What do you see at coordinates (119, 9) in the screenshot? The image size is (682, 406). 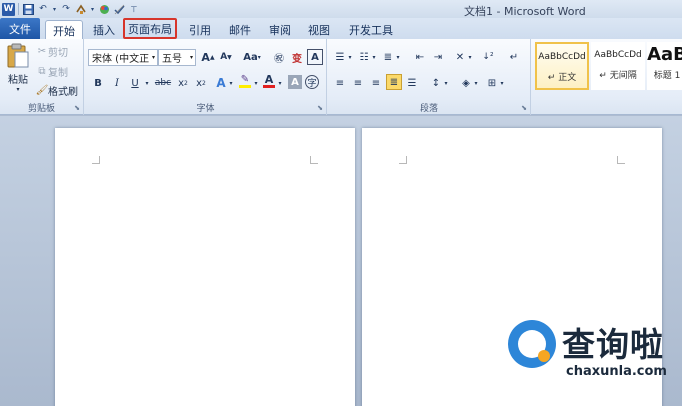 I see `check-icon` at bounding box center [119, 9].